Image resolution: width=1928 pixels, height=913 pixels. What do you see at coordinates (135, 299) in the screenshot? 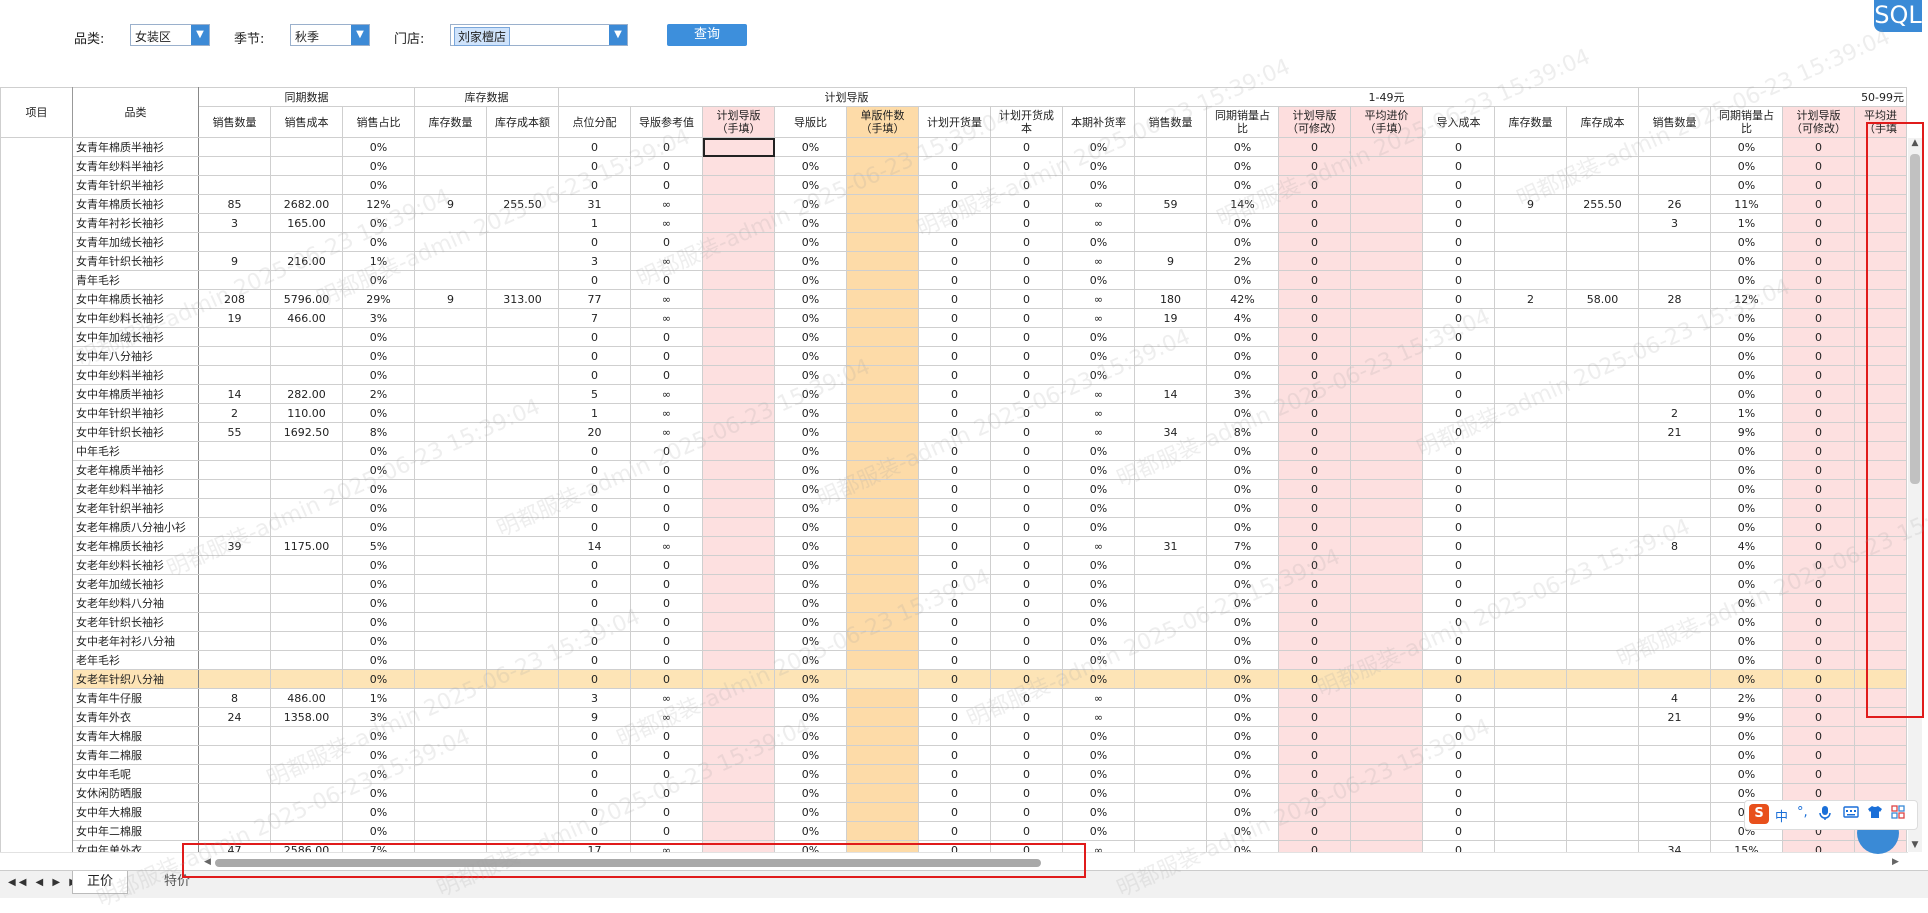
I see `category-cell: 女中年棉质长袖衫` at bounding box center [135, 299].